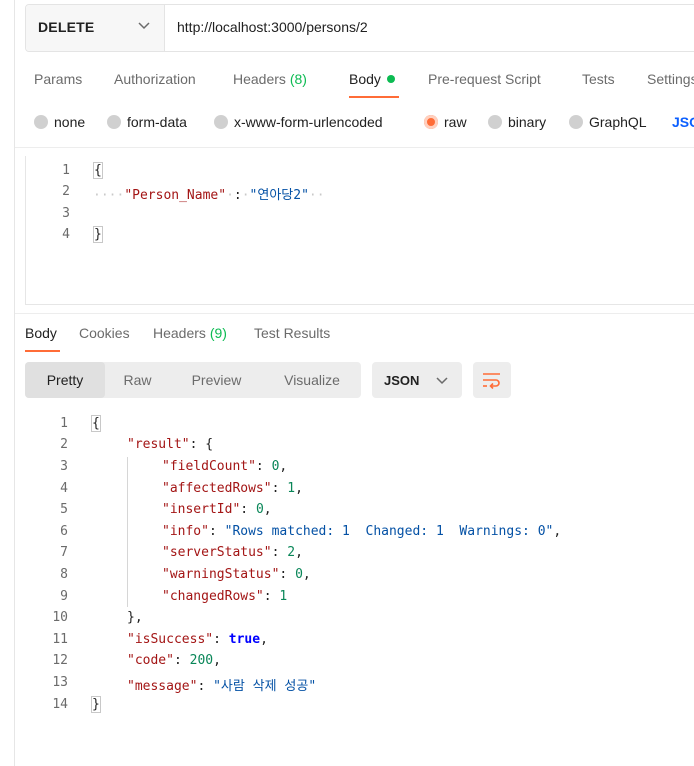 This screenshot has width=694, height=766. I want to click on code-line: ····"Person_Name"·:·"연아당2"··, so click(209, 193).